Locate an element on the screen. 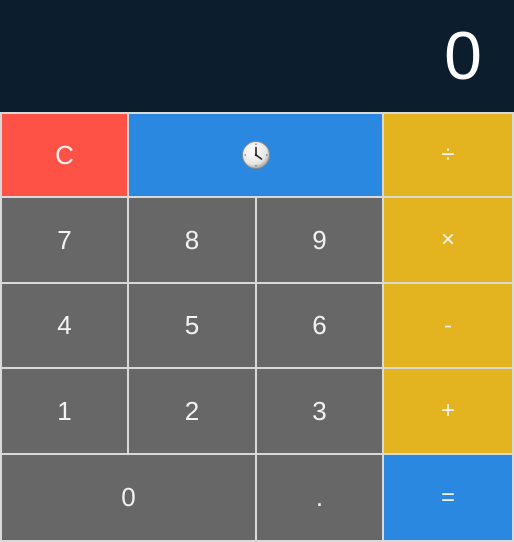 This screenshot has height=542, width=514. equals-button: = is located at coordinates (448, 497).